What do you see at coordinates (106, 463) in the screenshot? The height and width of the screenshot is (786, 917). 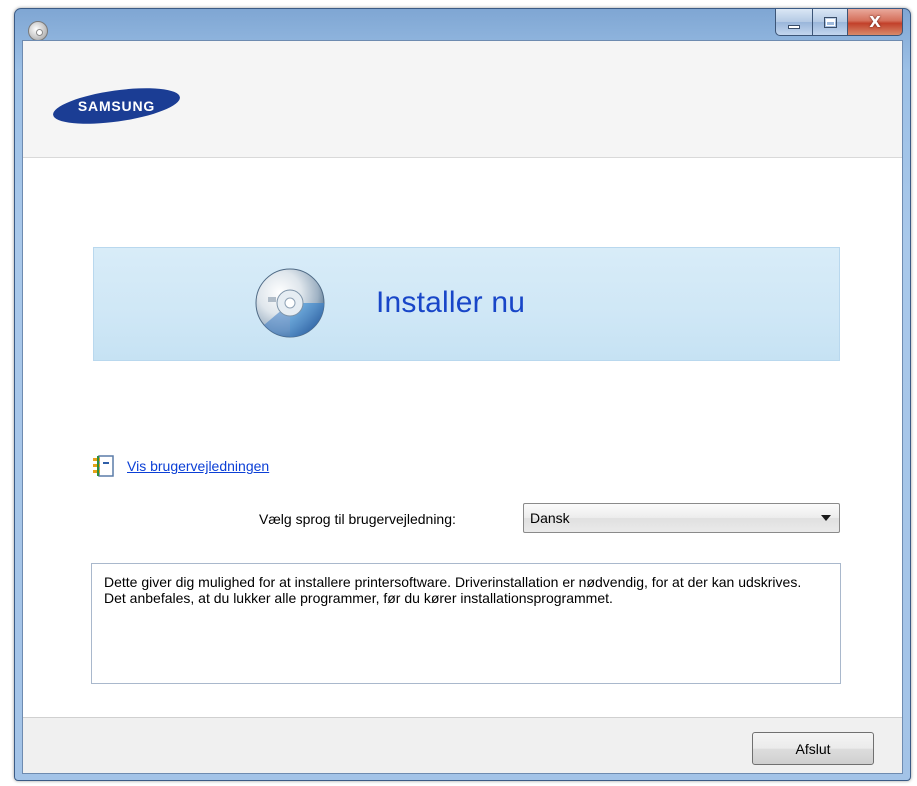 I see `notebook-line` at bounding box center [106, 463].